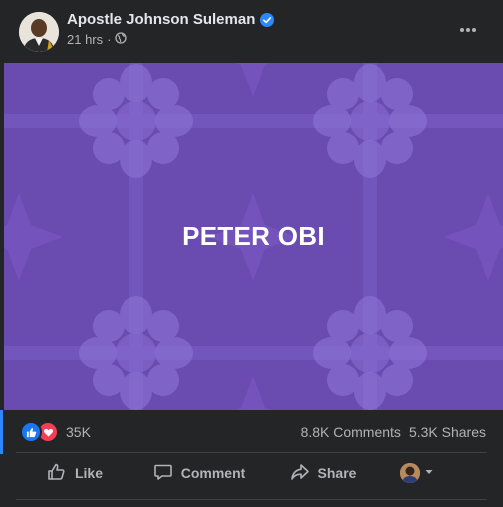 This screenshot has height=507, width=503. What do you see at coordinates (251, 452) in the screenshot?
I see `stats-divider` at bounding box center [251, 452].